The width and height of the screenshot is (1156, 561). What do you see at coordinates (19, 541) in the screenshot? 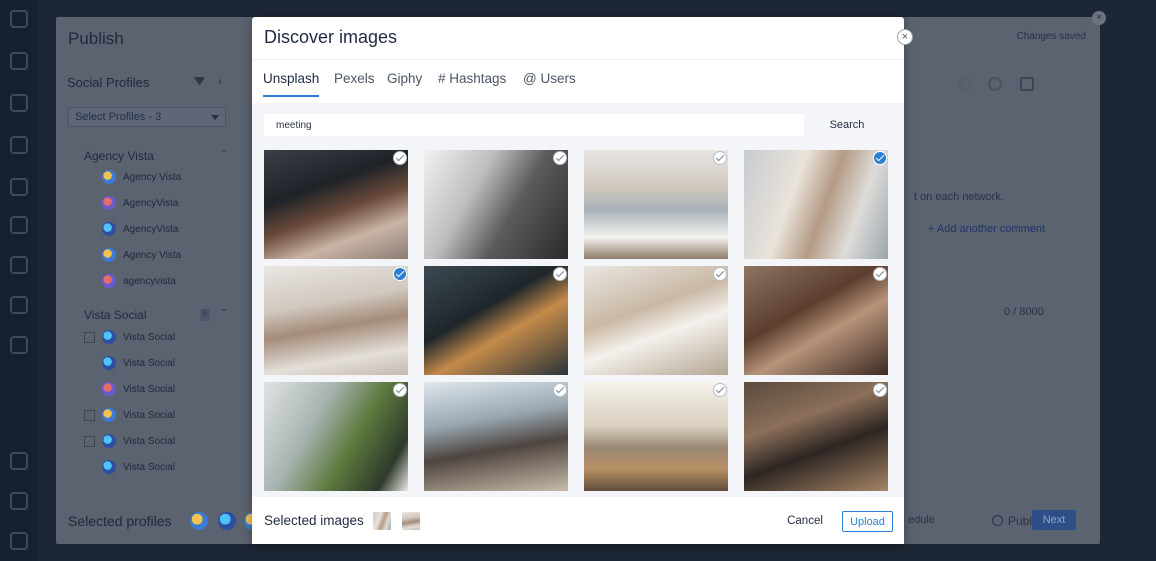
I see `settings-icon` at bounding box center [19, 541].